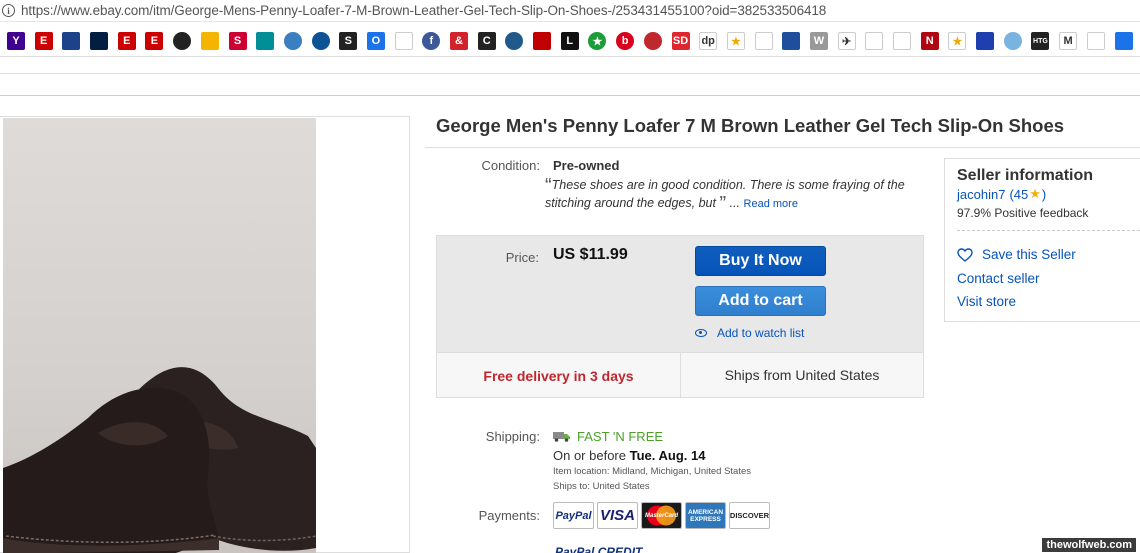 The height and width of the screenshot is (553, 1140). What do you see at coordinates (791, 41) in the screenshot?
I see `bookmark-weather-icon` at bounding box center [791, 41].